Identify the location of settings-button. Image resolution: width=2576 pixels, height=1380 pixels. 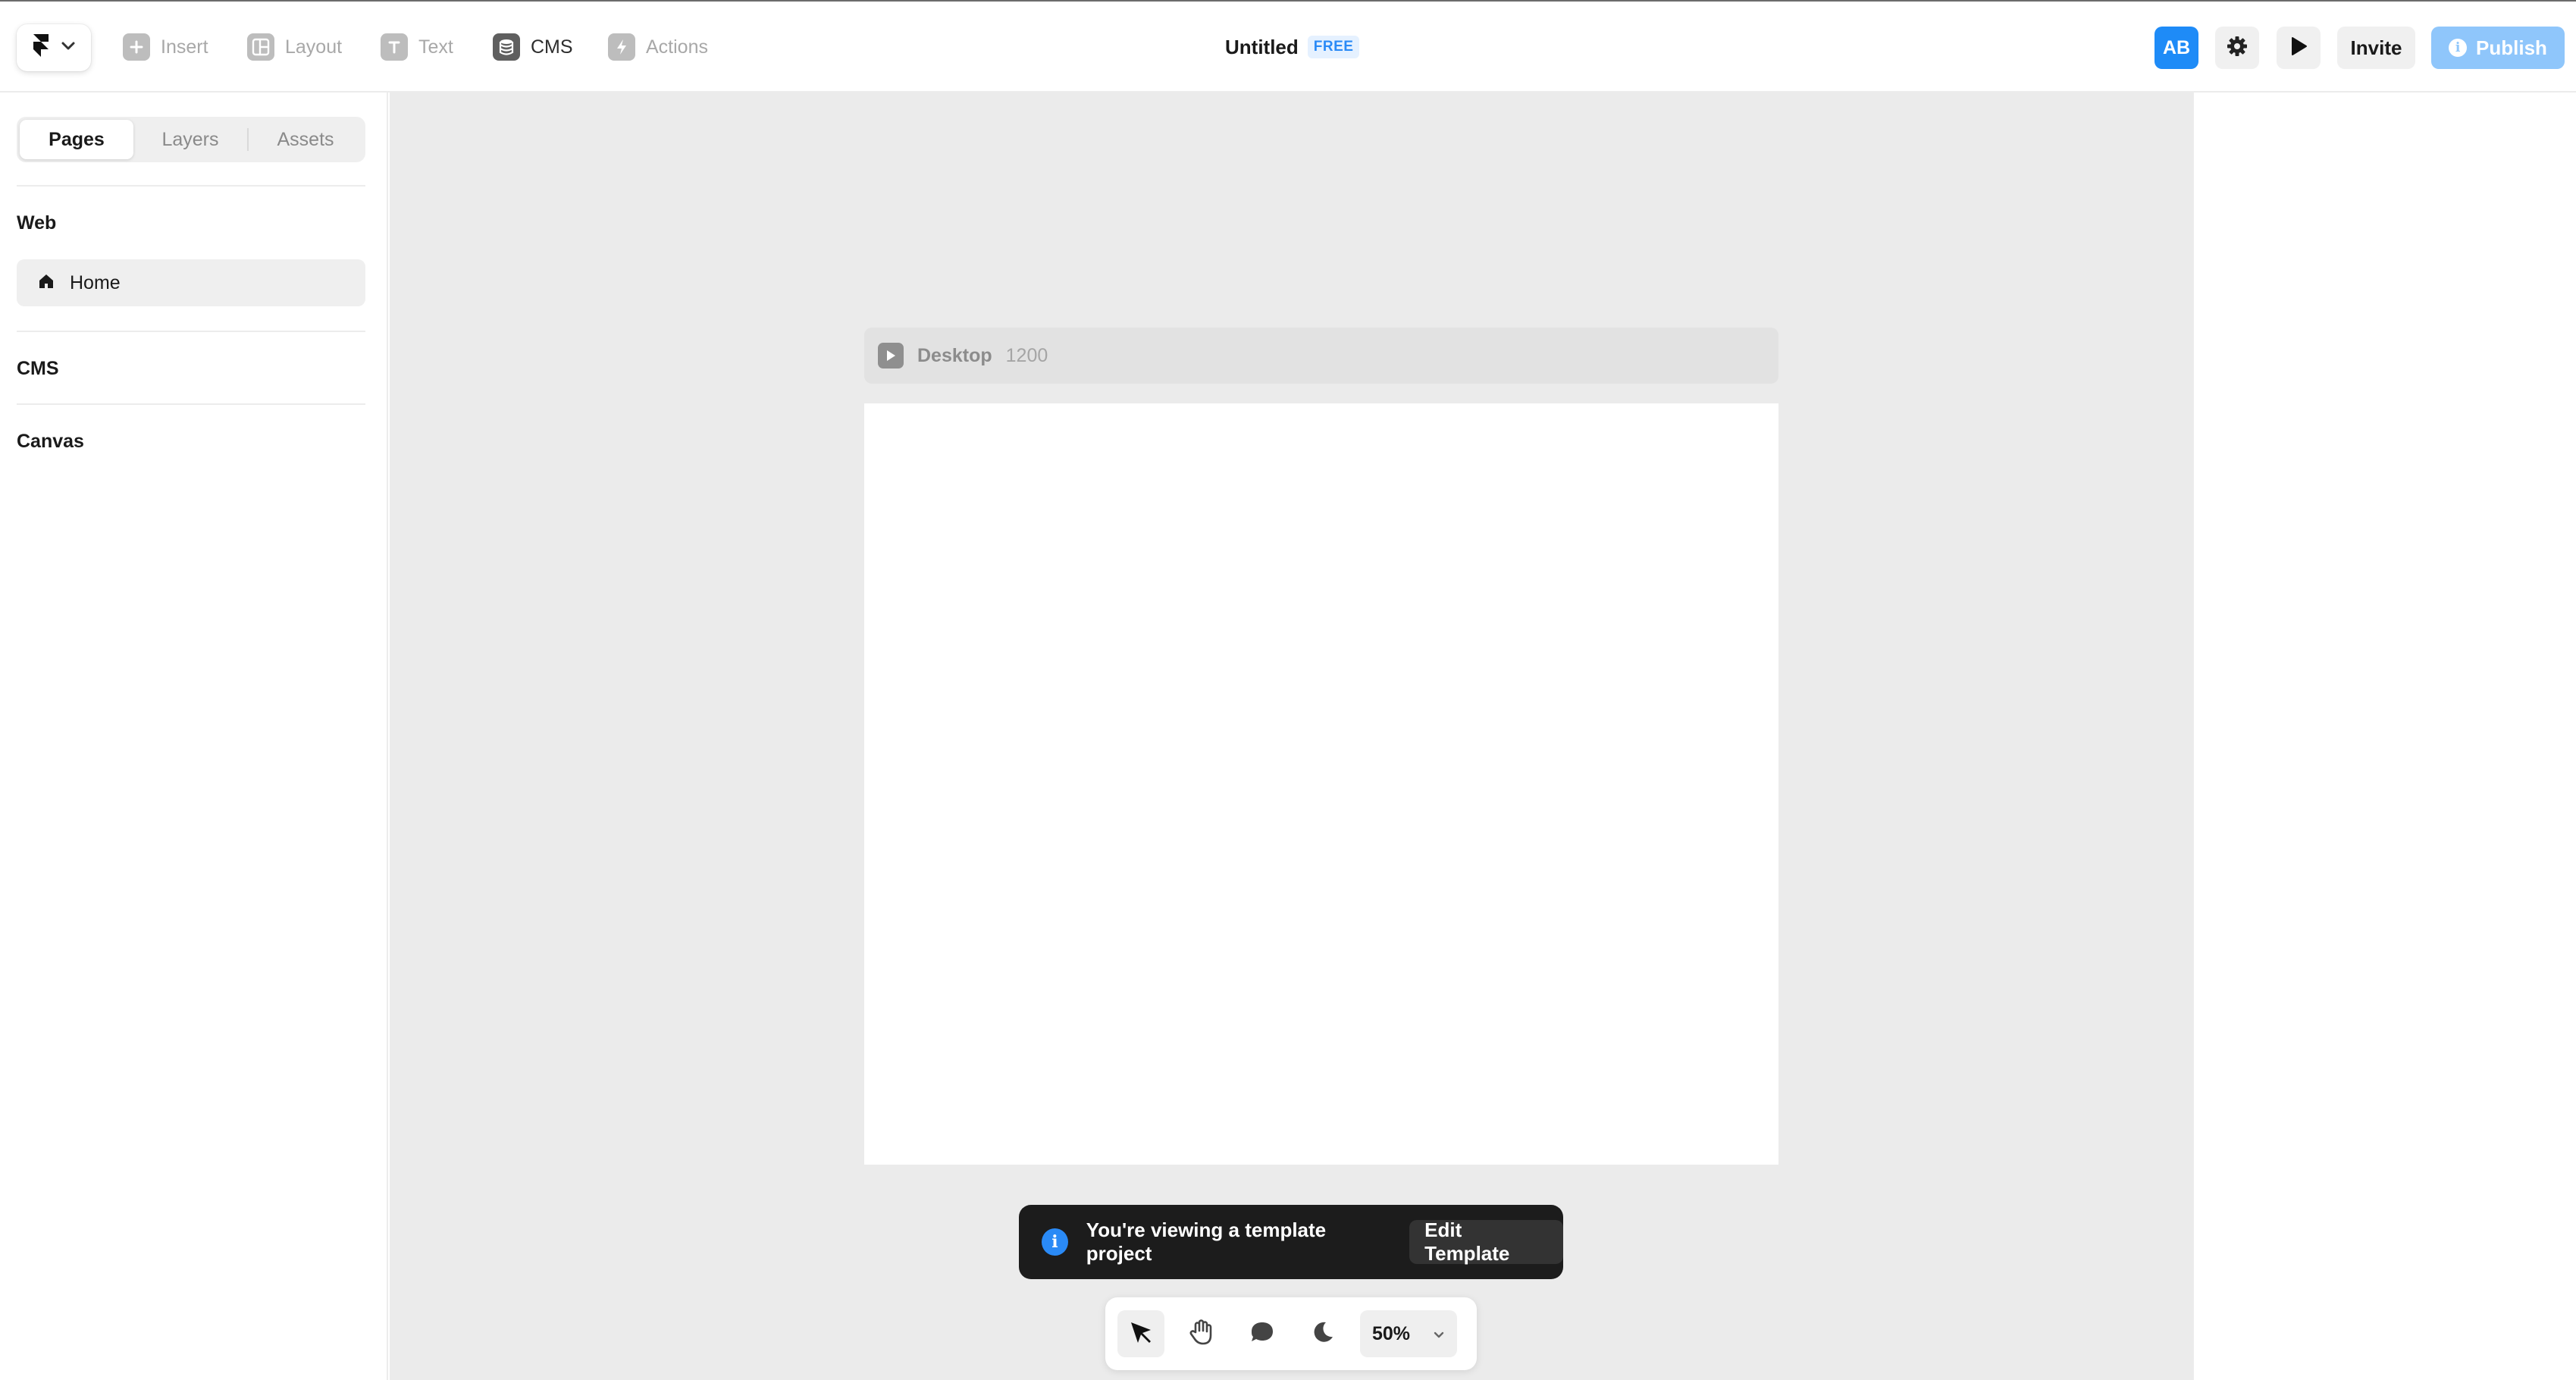
(2237, 48).